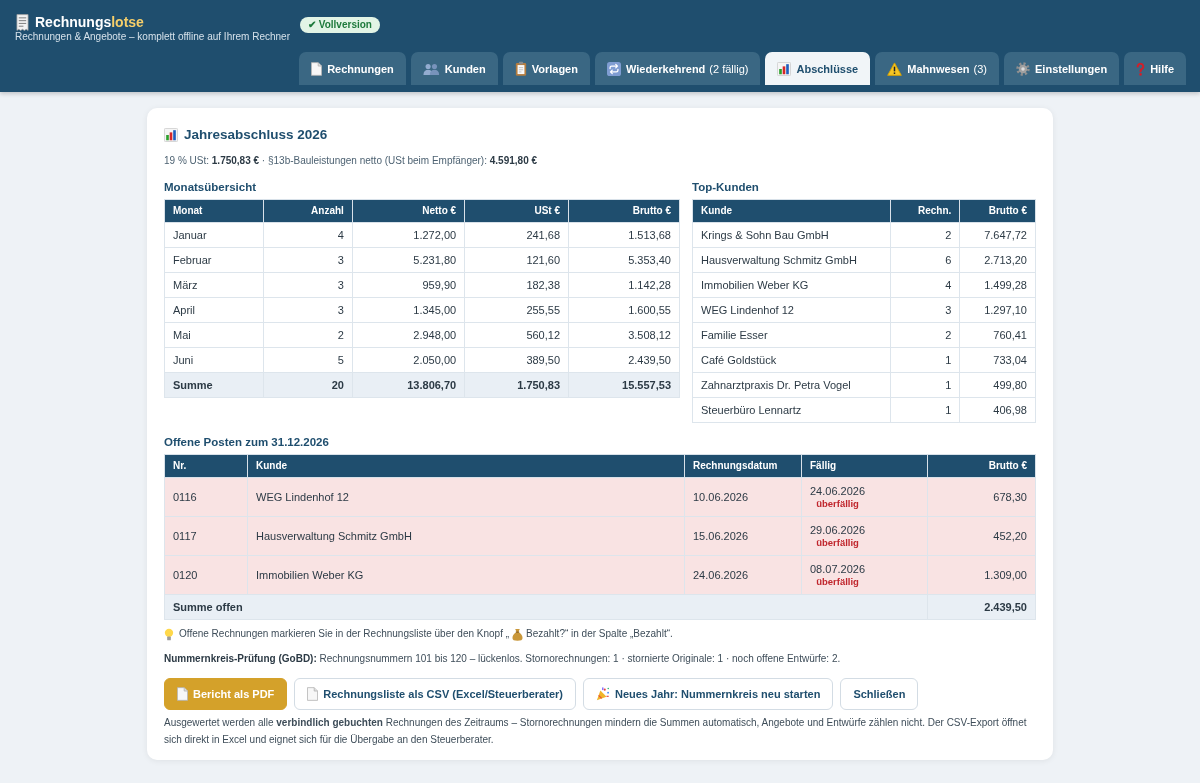 This screenshot has height=783, width=1200. What do you see at coordinates (214, 260) in the screenshot?
I see `table-cell: Februar` at bounding box center [214, 260].